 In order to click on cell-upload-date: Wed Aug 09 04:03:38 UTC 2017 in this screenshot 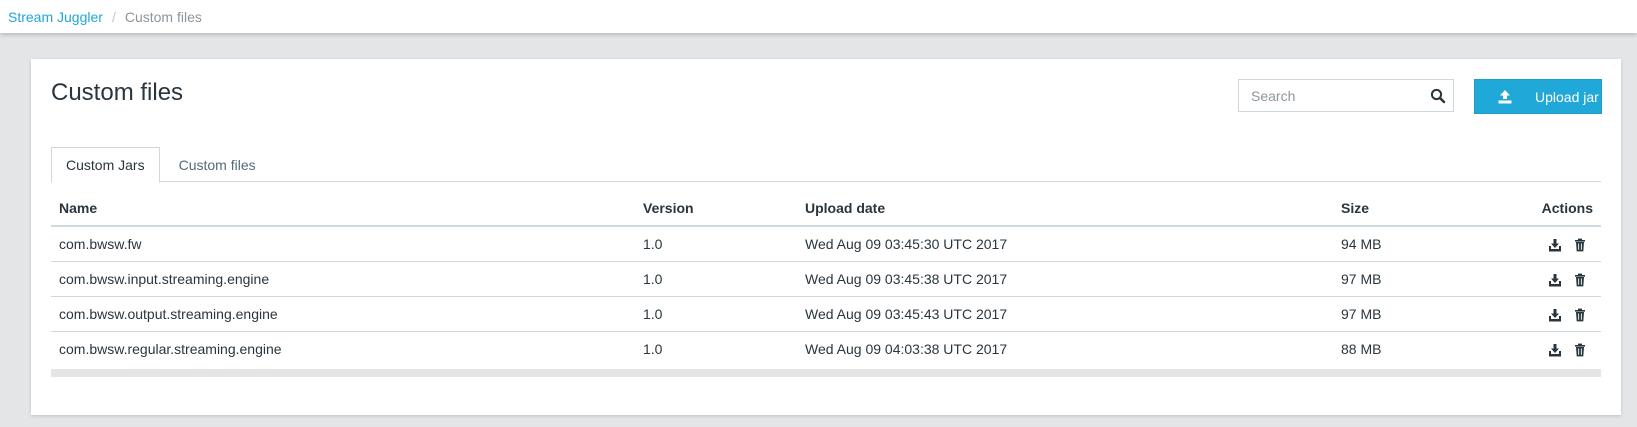, I will do `click(906, 348)`.